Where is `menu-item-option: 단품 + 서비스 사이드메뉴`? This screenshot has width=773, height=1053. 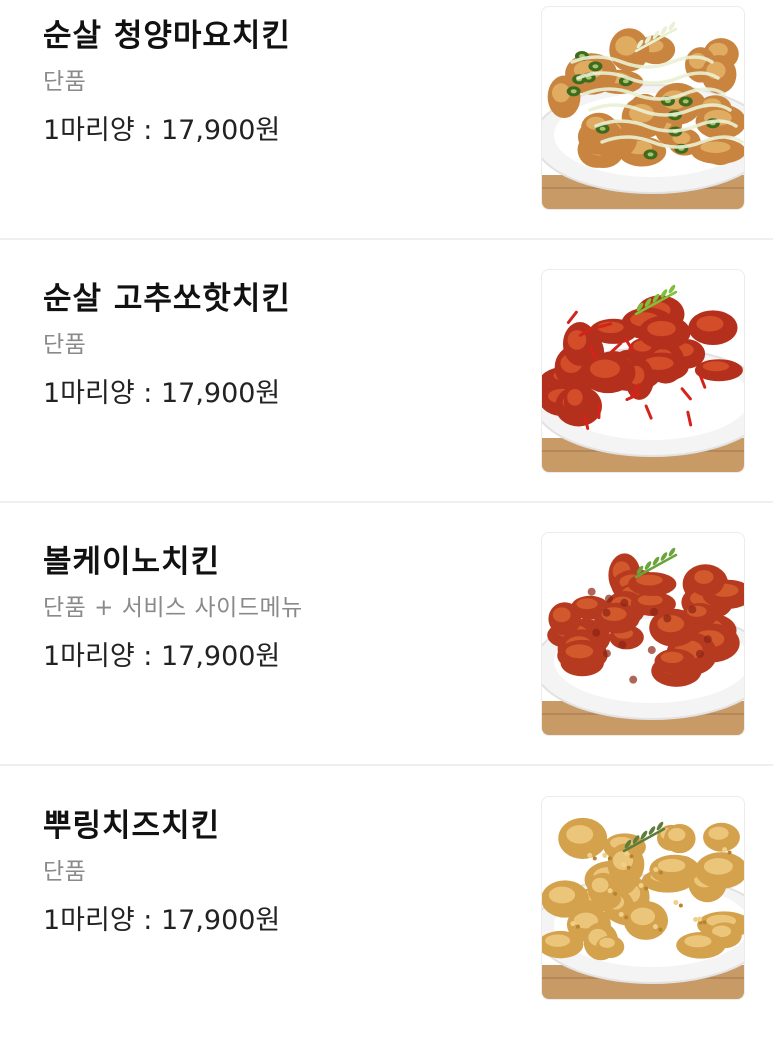
menu-item-option: 단품 + 서비스 사이드메뉴 is located at coordinates (173, 608).